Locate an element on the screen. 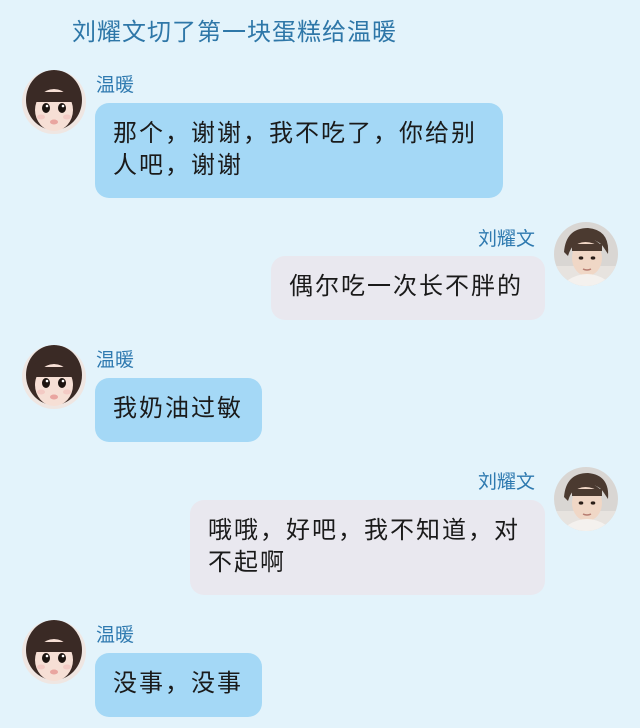 The image size is (640, 728). message-bubble: 我奶油过敏 is located at coordinates (178, 410).